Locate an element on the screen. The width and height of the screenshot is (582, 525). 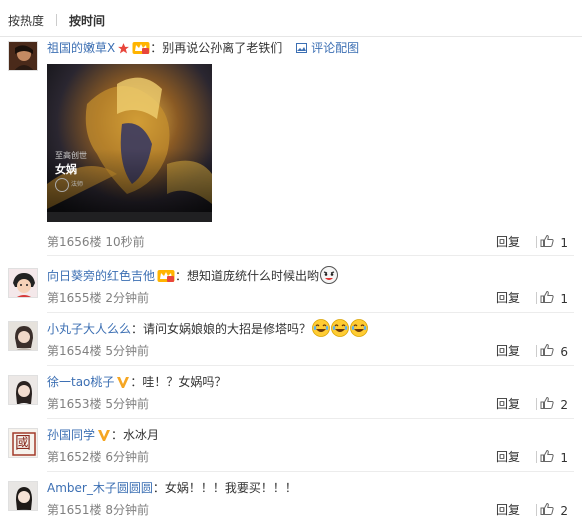
image-bottom-strip is located at coordinates (129, 225).